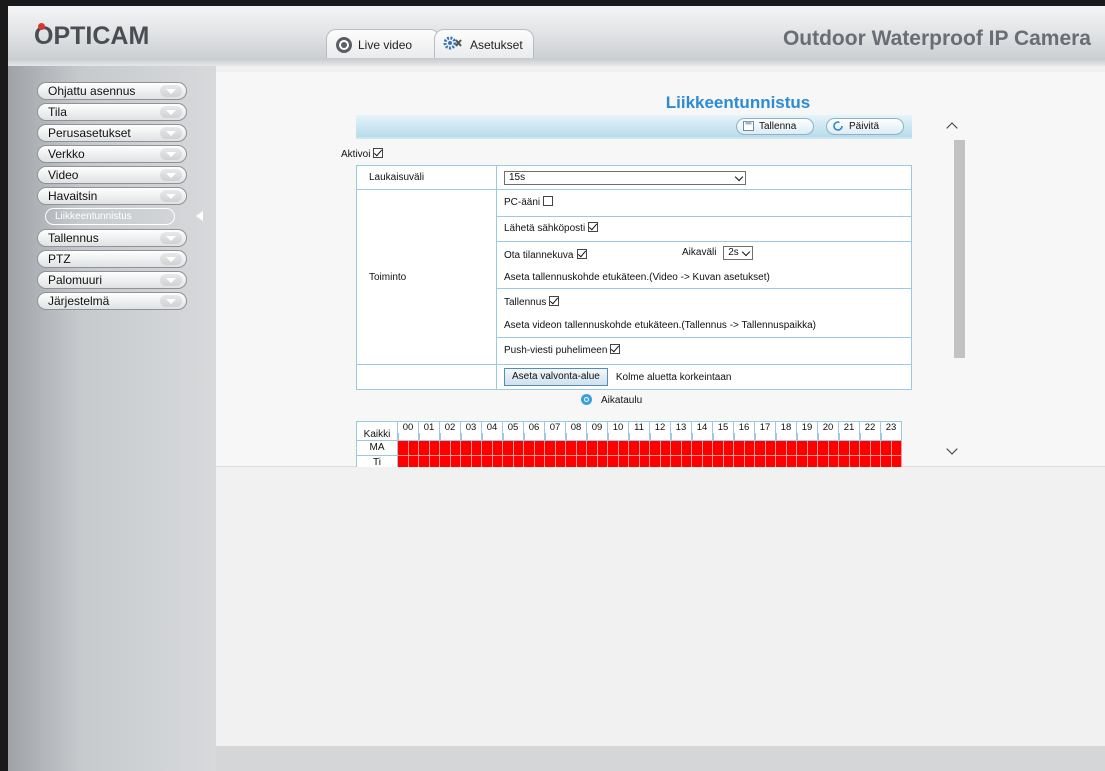  Describe the element at coordinates (775, 126) in the screenshot. I see `save-button: Tallenna` at that location.